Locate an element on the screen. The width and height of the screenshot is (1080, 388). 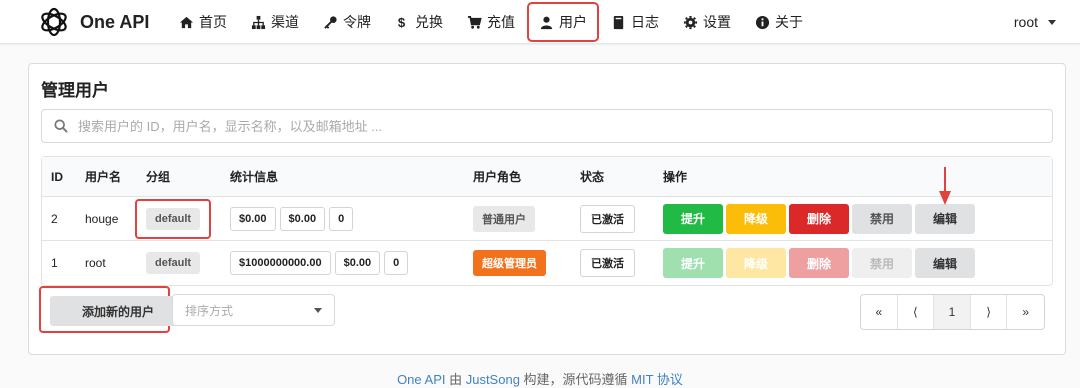
nav-item-home: 首页 is located at coordinates (203, 22).